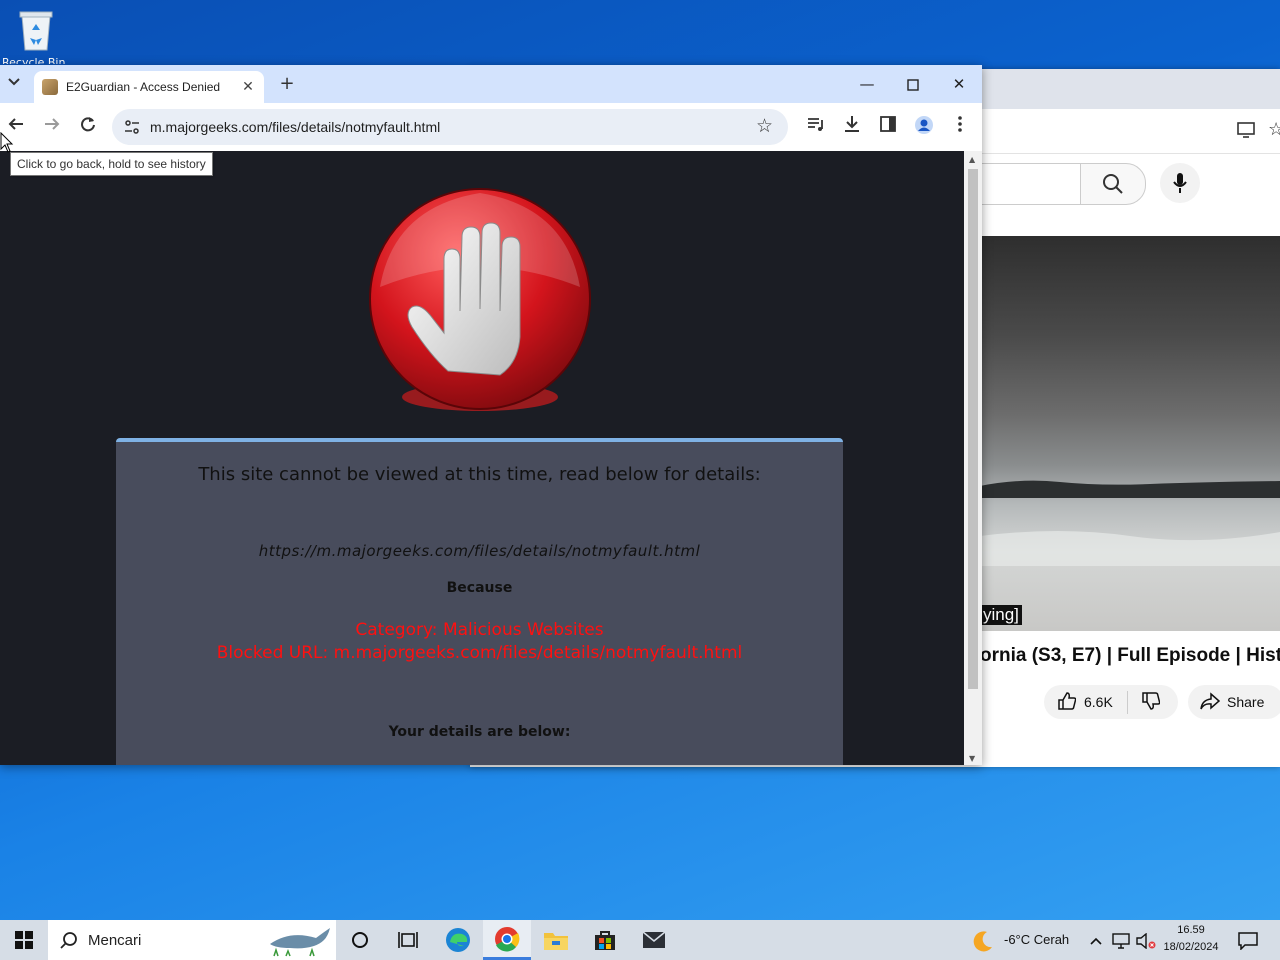 The height and width of the screenshot is (960, 1280). What do you see at coordinates (1146, 940) in the screenshot?
I see `volume-muted-icon` at bounding box center [1146, 940].